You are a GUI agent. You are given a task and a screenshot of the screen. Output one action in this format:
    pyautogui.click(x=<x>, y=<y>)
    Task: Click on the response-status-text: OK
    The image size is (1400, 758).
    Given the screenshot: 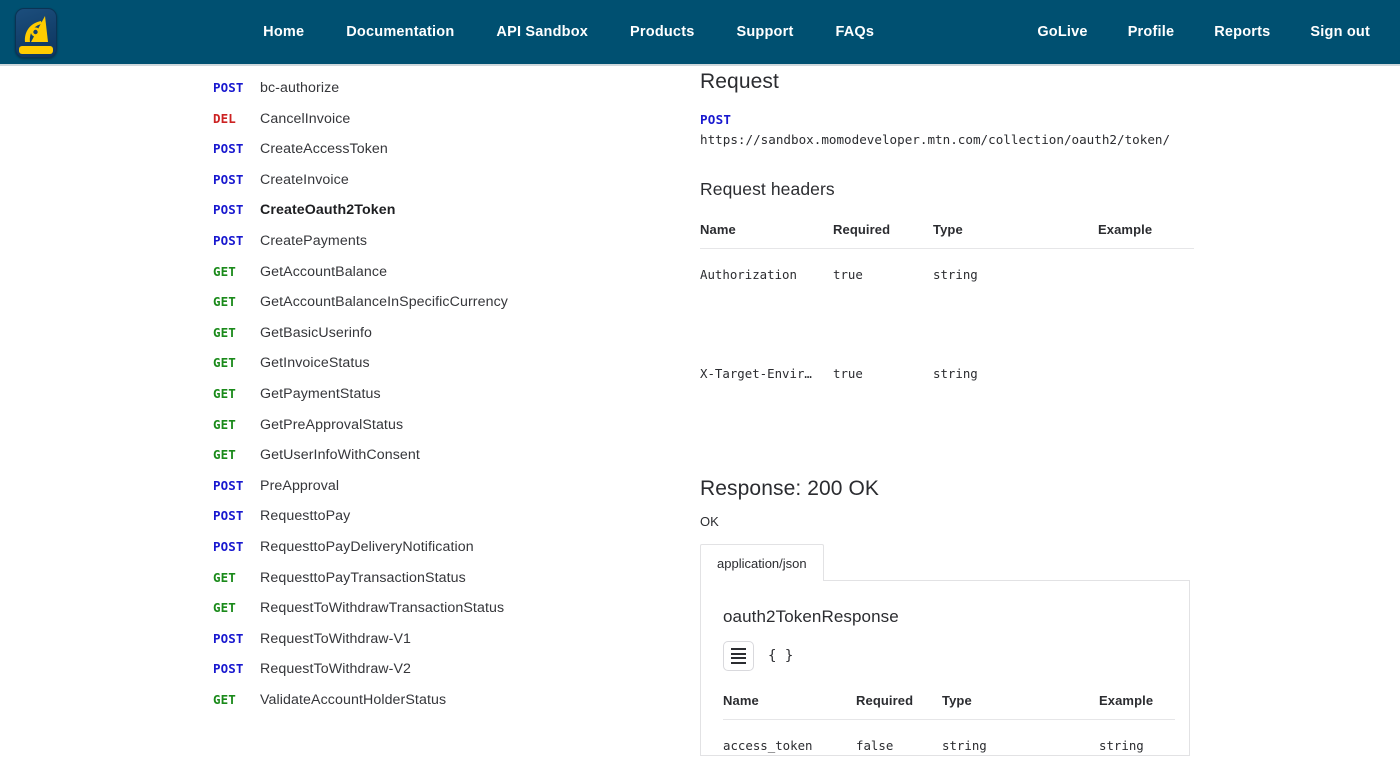 What is the action you would take?
    pyautogui.click(x=709, y=521)
    